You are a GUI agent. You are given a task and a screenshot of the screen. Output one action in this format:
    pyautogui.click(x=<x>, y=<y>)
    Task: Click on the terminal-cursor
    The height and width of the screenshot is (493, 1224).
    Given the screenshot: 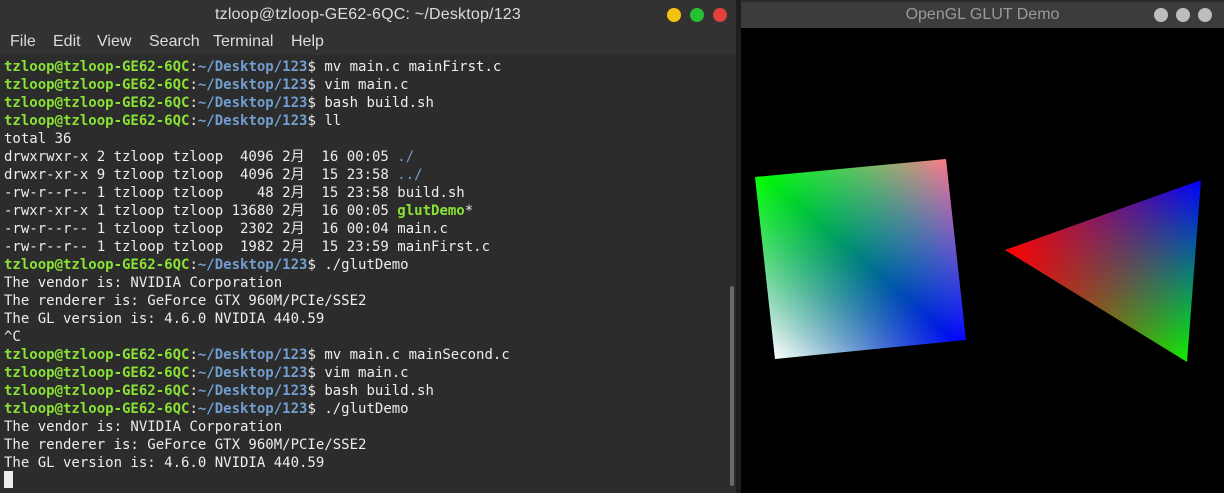 What is the action you would take?
    pyautogui.click(x=8, y=479)
    